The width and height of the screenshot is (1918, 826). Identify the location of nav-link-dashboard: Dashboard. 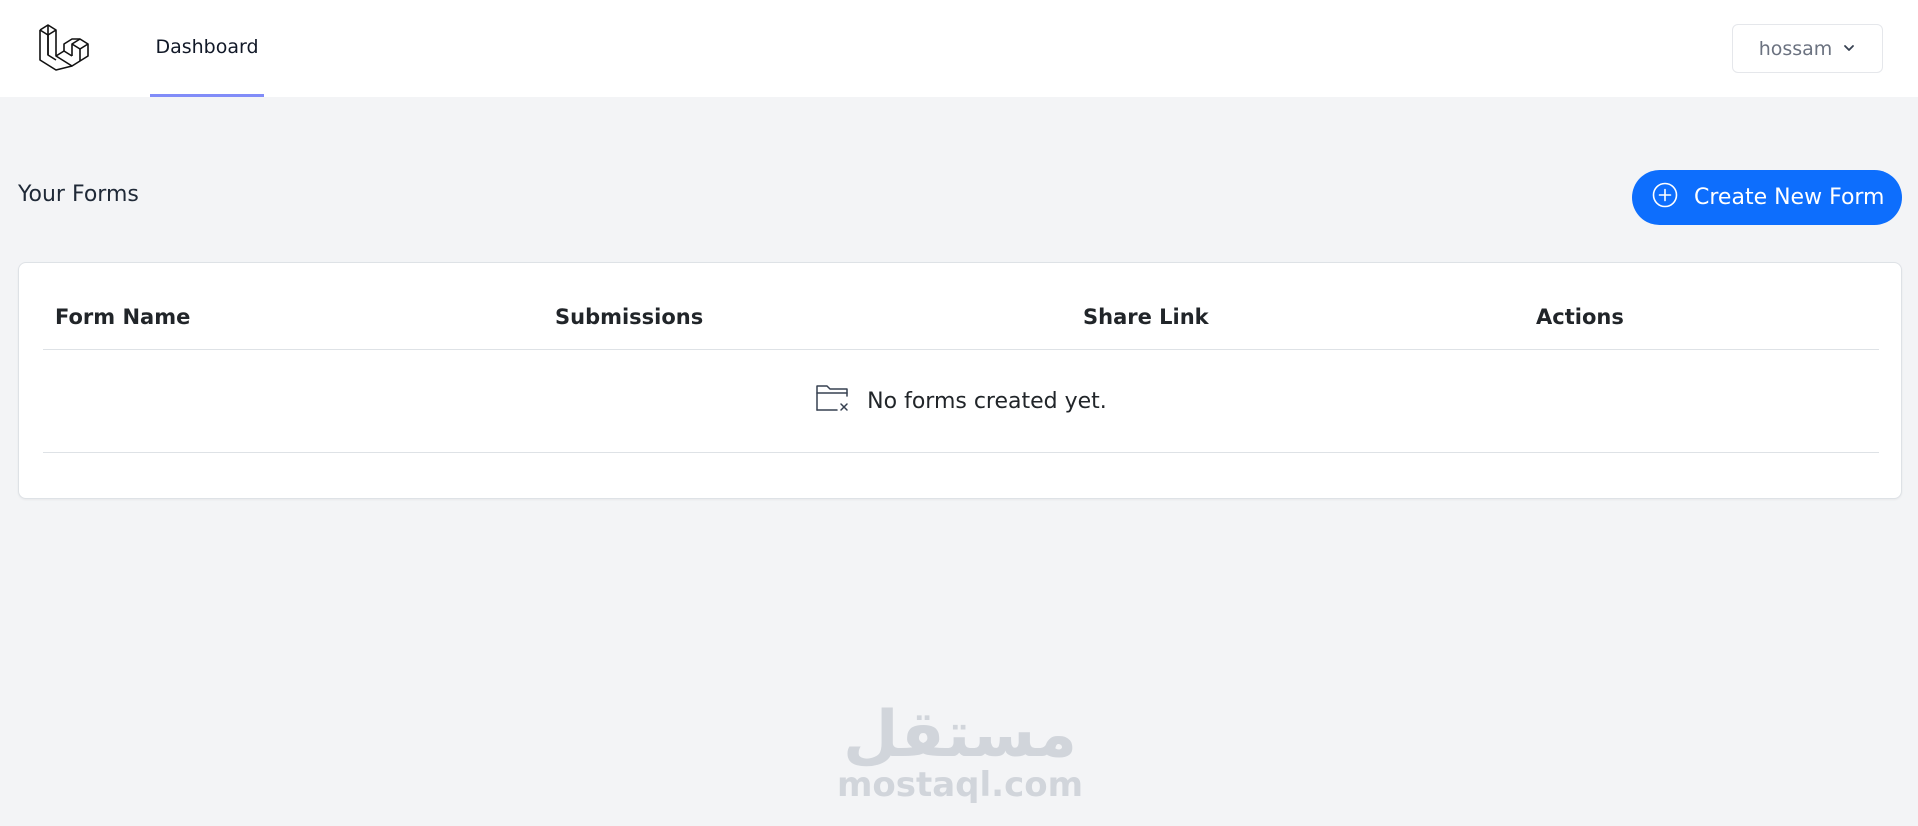
(207, 48).